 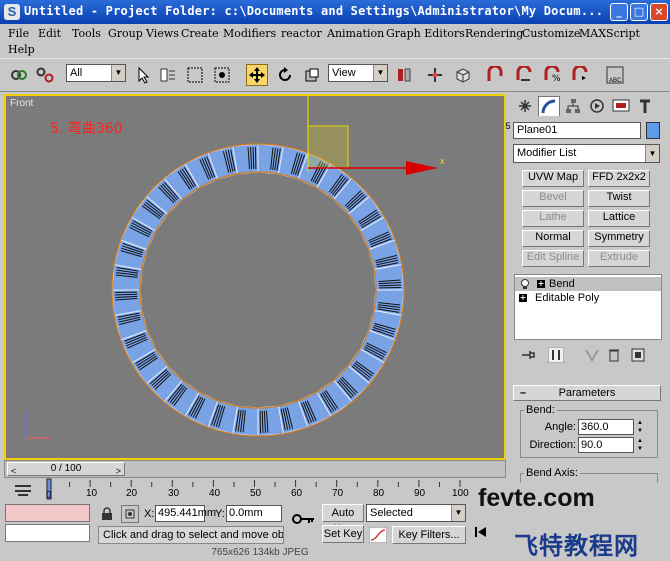 I want to click on modify-tab-icon, so click(x=549, y=106).